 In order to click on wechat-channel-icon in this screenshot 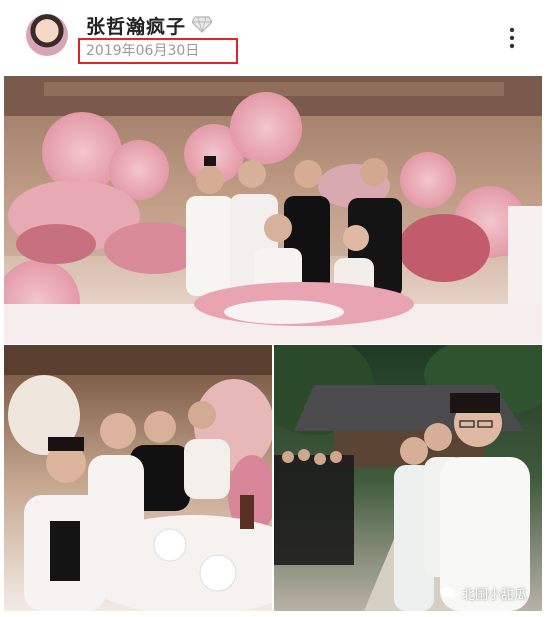, I will do `click(449, 593)`.